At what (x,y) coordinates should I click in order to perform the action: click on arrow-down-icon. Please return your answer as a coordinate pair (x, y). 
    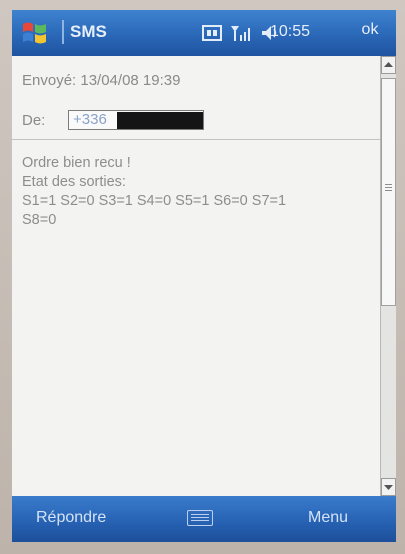
    Looking at the image, I should click on (388, 487).